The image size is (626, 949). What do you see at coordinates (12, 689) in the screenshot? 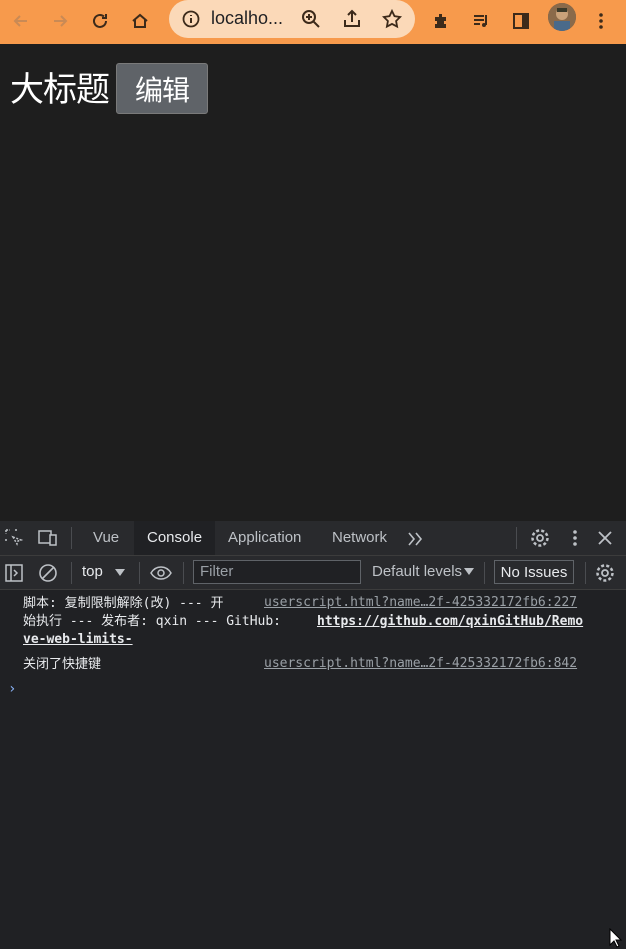
I see `console-prompt: ›` at bounding box center [12, 689].